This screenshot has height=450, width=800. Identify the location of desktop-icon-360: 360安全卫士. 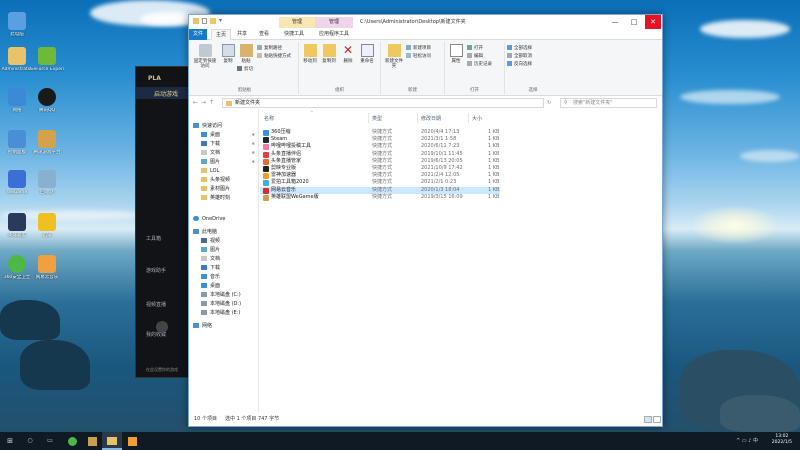
(17, 267).